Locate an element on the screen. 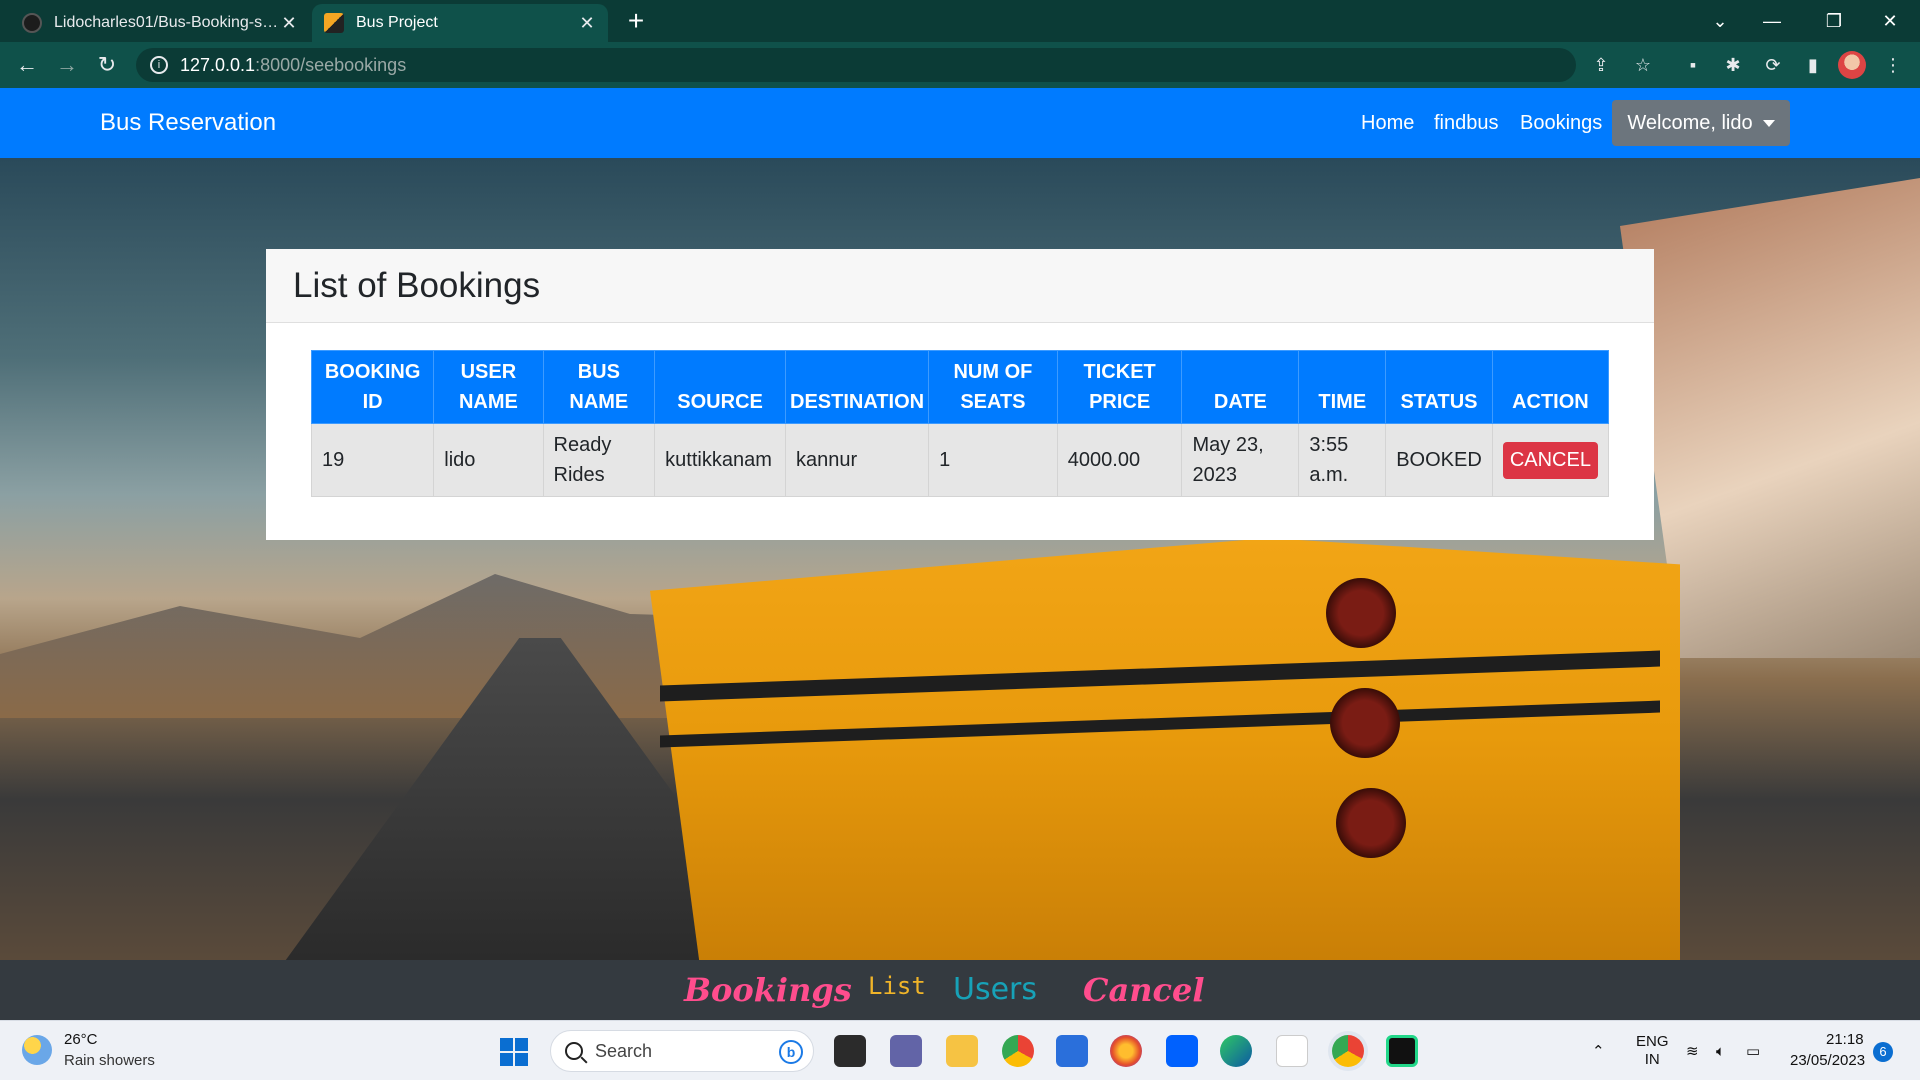  dropbox-icon is located at coordinates (1182, 1051).